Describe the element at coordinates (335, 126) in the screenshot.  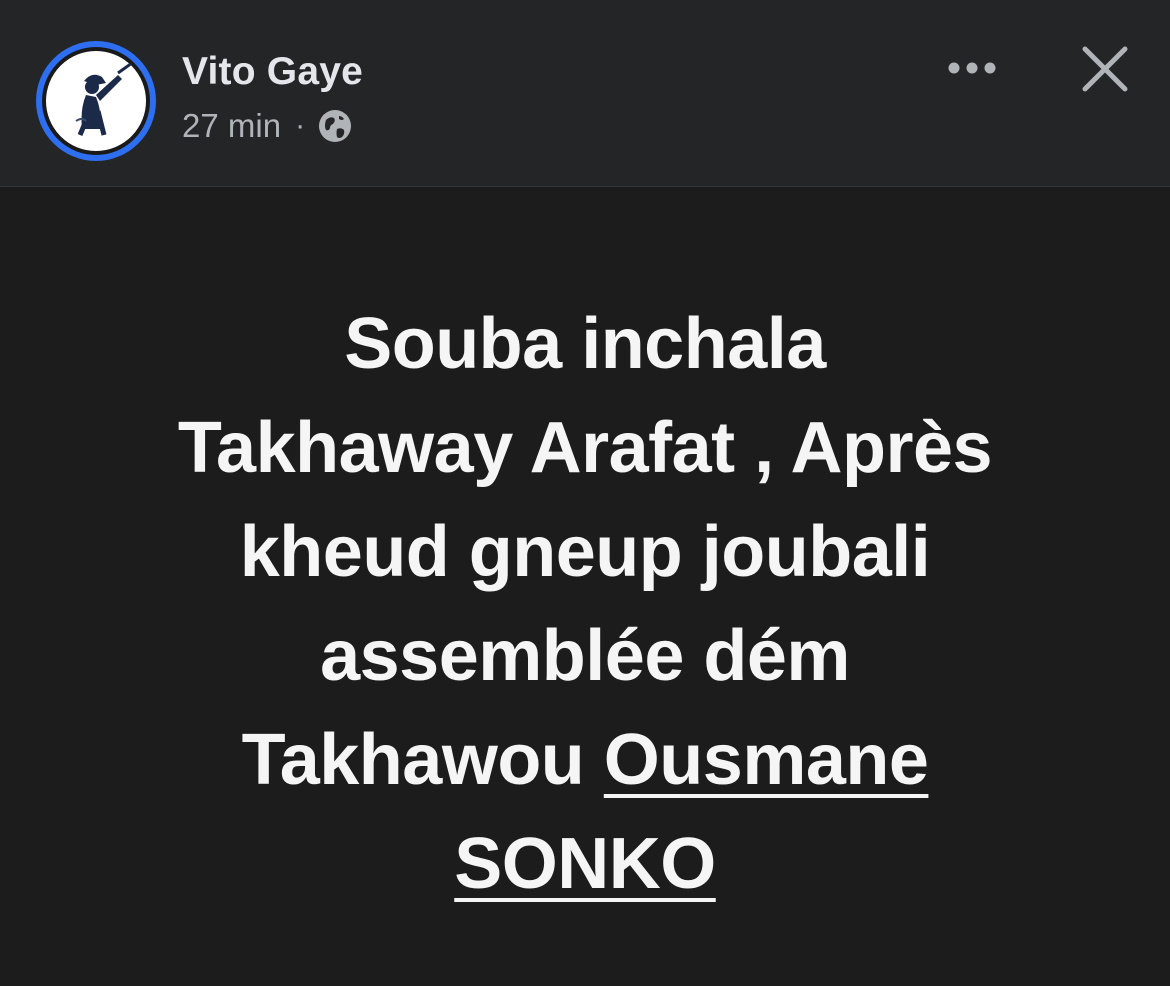
I see `globe-icon` at that location.